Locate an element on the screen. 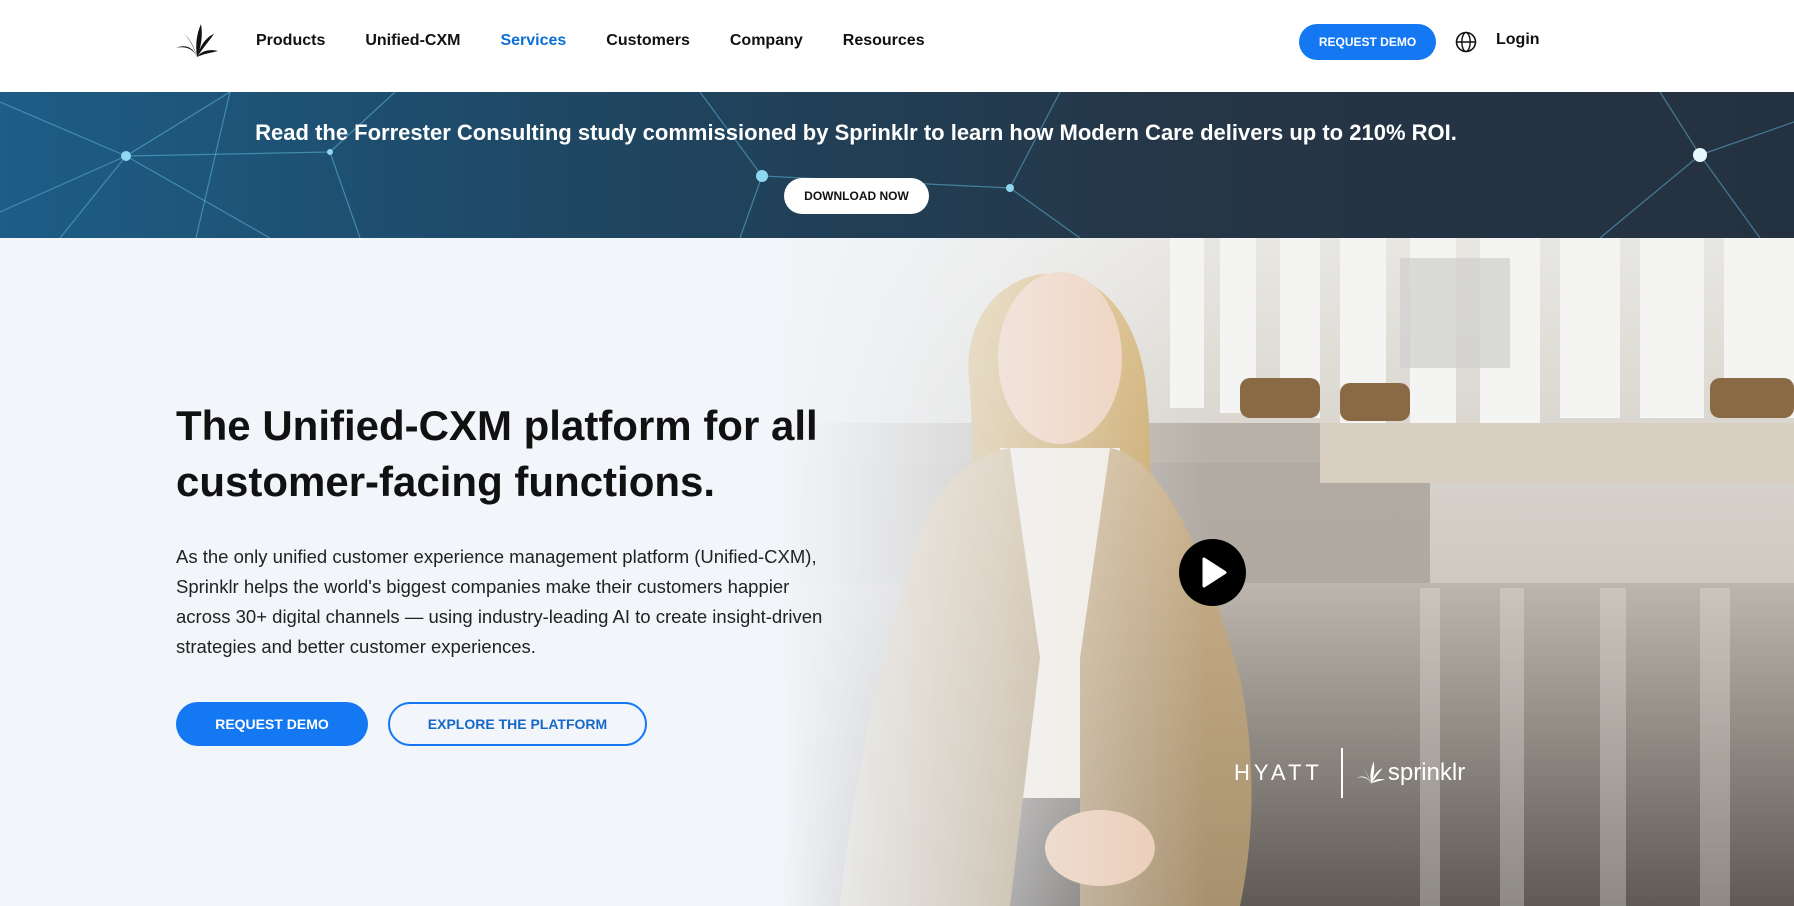 The width and height of the screenshot is (1794, 906). download-now-button: DOWNLOAD NOW is located at coordinates (856, 196).